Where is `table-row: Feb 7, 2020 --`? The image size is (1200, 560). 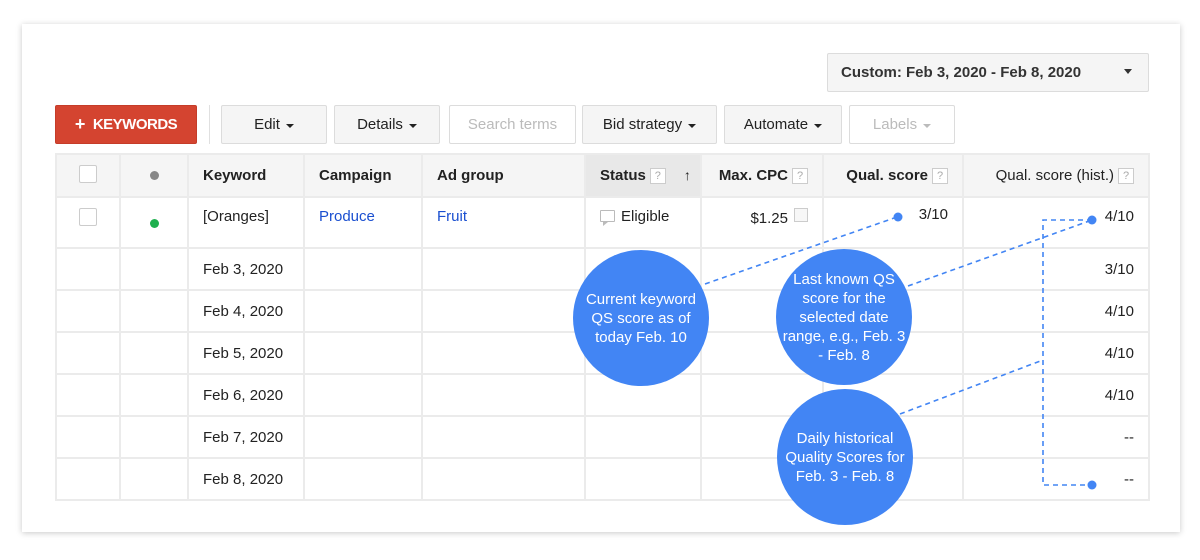 table-row: Feb 7, 2020 -- is located at coordinates (602, 437).